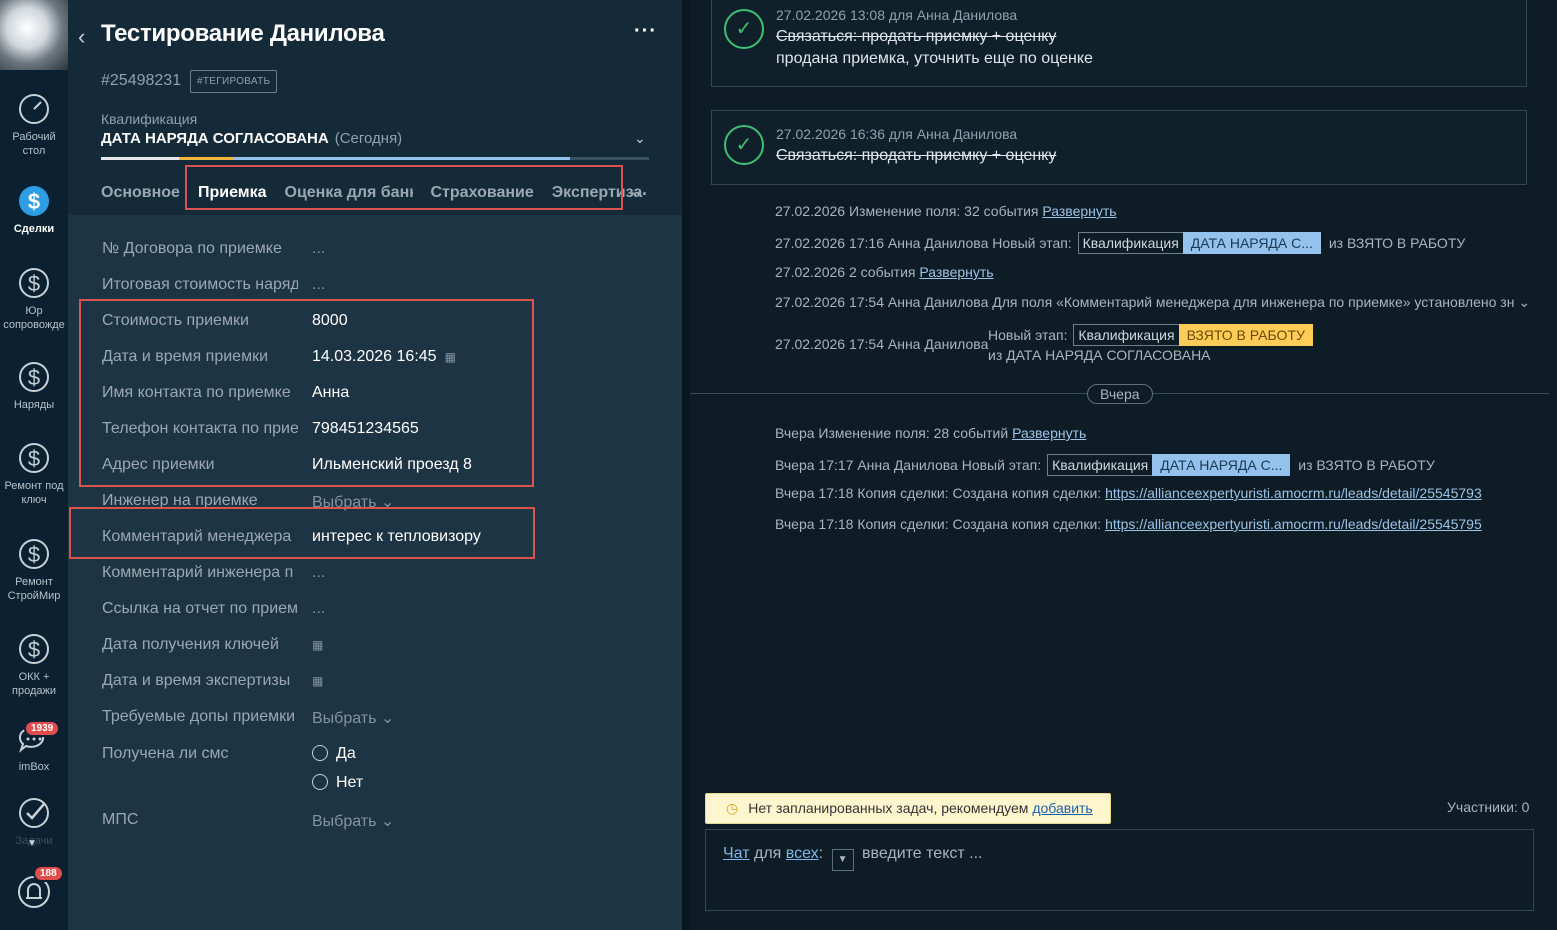 Image resolution: width=1557 pixels, height=930 pixels. I want to click on lead-title: Тестирование Данилова, so click(243, 34).